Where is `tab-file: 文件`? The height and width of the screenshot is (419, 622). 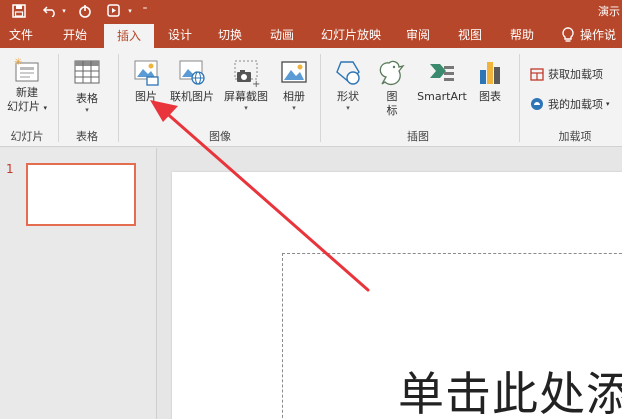
tab-file: 文件 is located at coordinates (21, 35).